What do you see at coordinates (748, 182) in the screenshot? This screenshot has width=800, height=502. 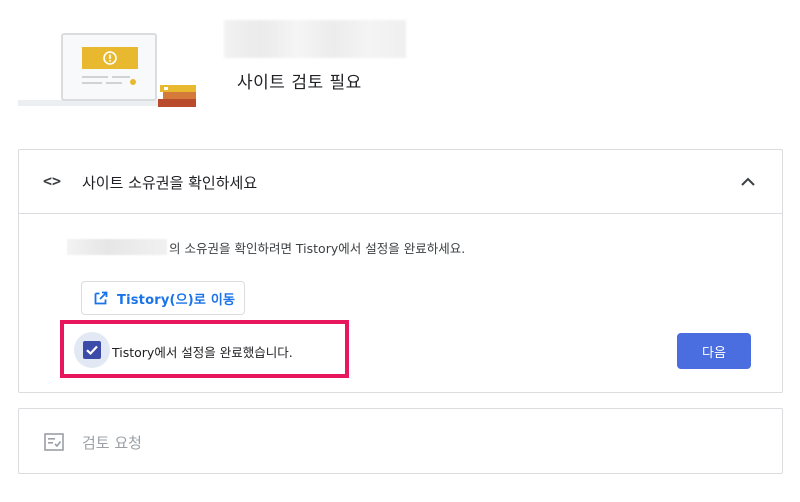 I see `chevron-up-icon` at bounding box center [748, 182].